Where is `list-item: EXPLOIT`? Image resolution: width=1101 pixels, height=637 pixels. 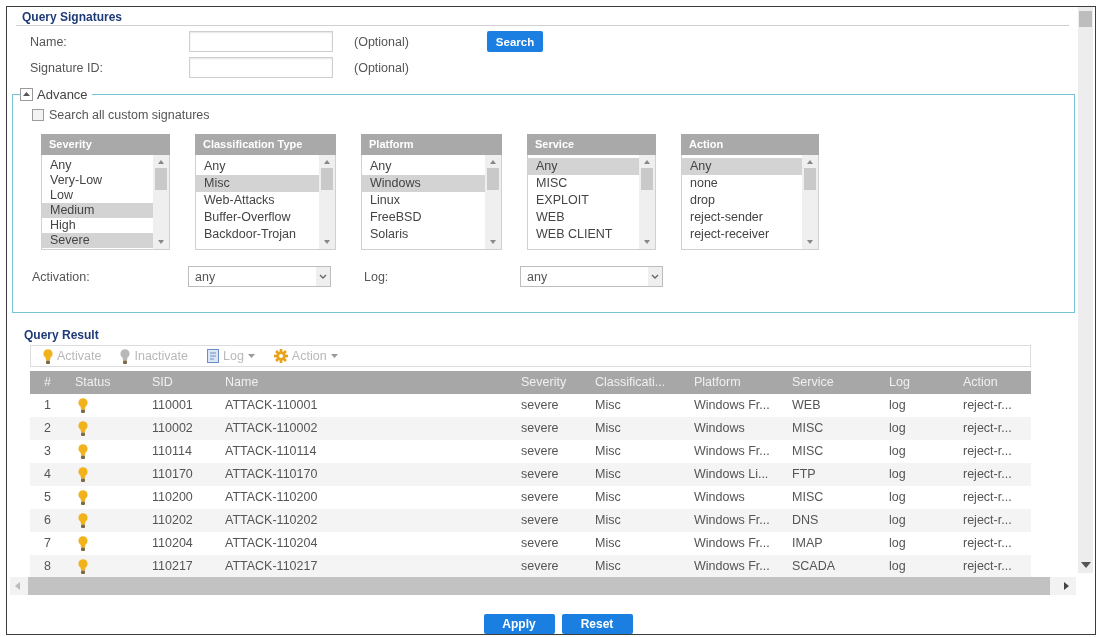
list-item: EXPLOIT is located at coordinates (583, 200).